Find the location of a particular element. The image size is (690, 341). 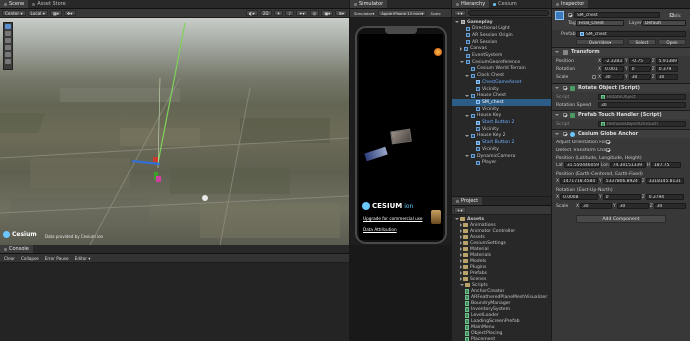

ecef-y-field: 5337806.8924 is located at coordinates (621, 181).